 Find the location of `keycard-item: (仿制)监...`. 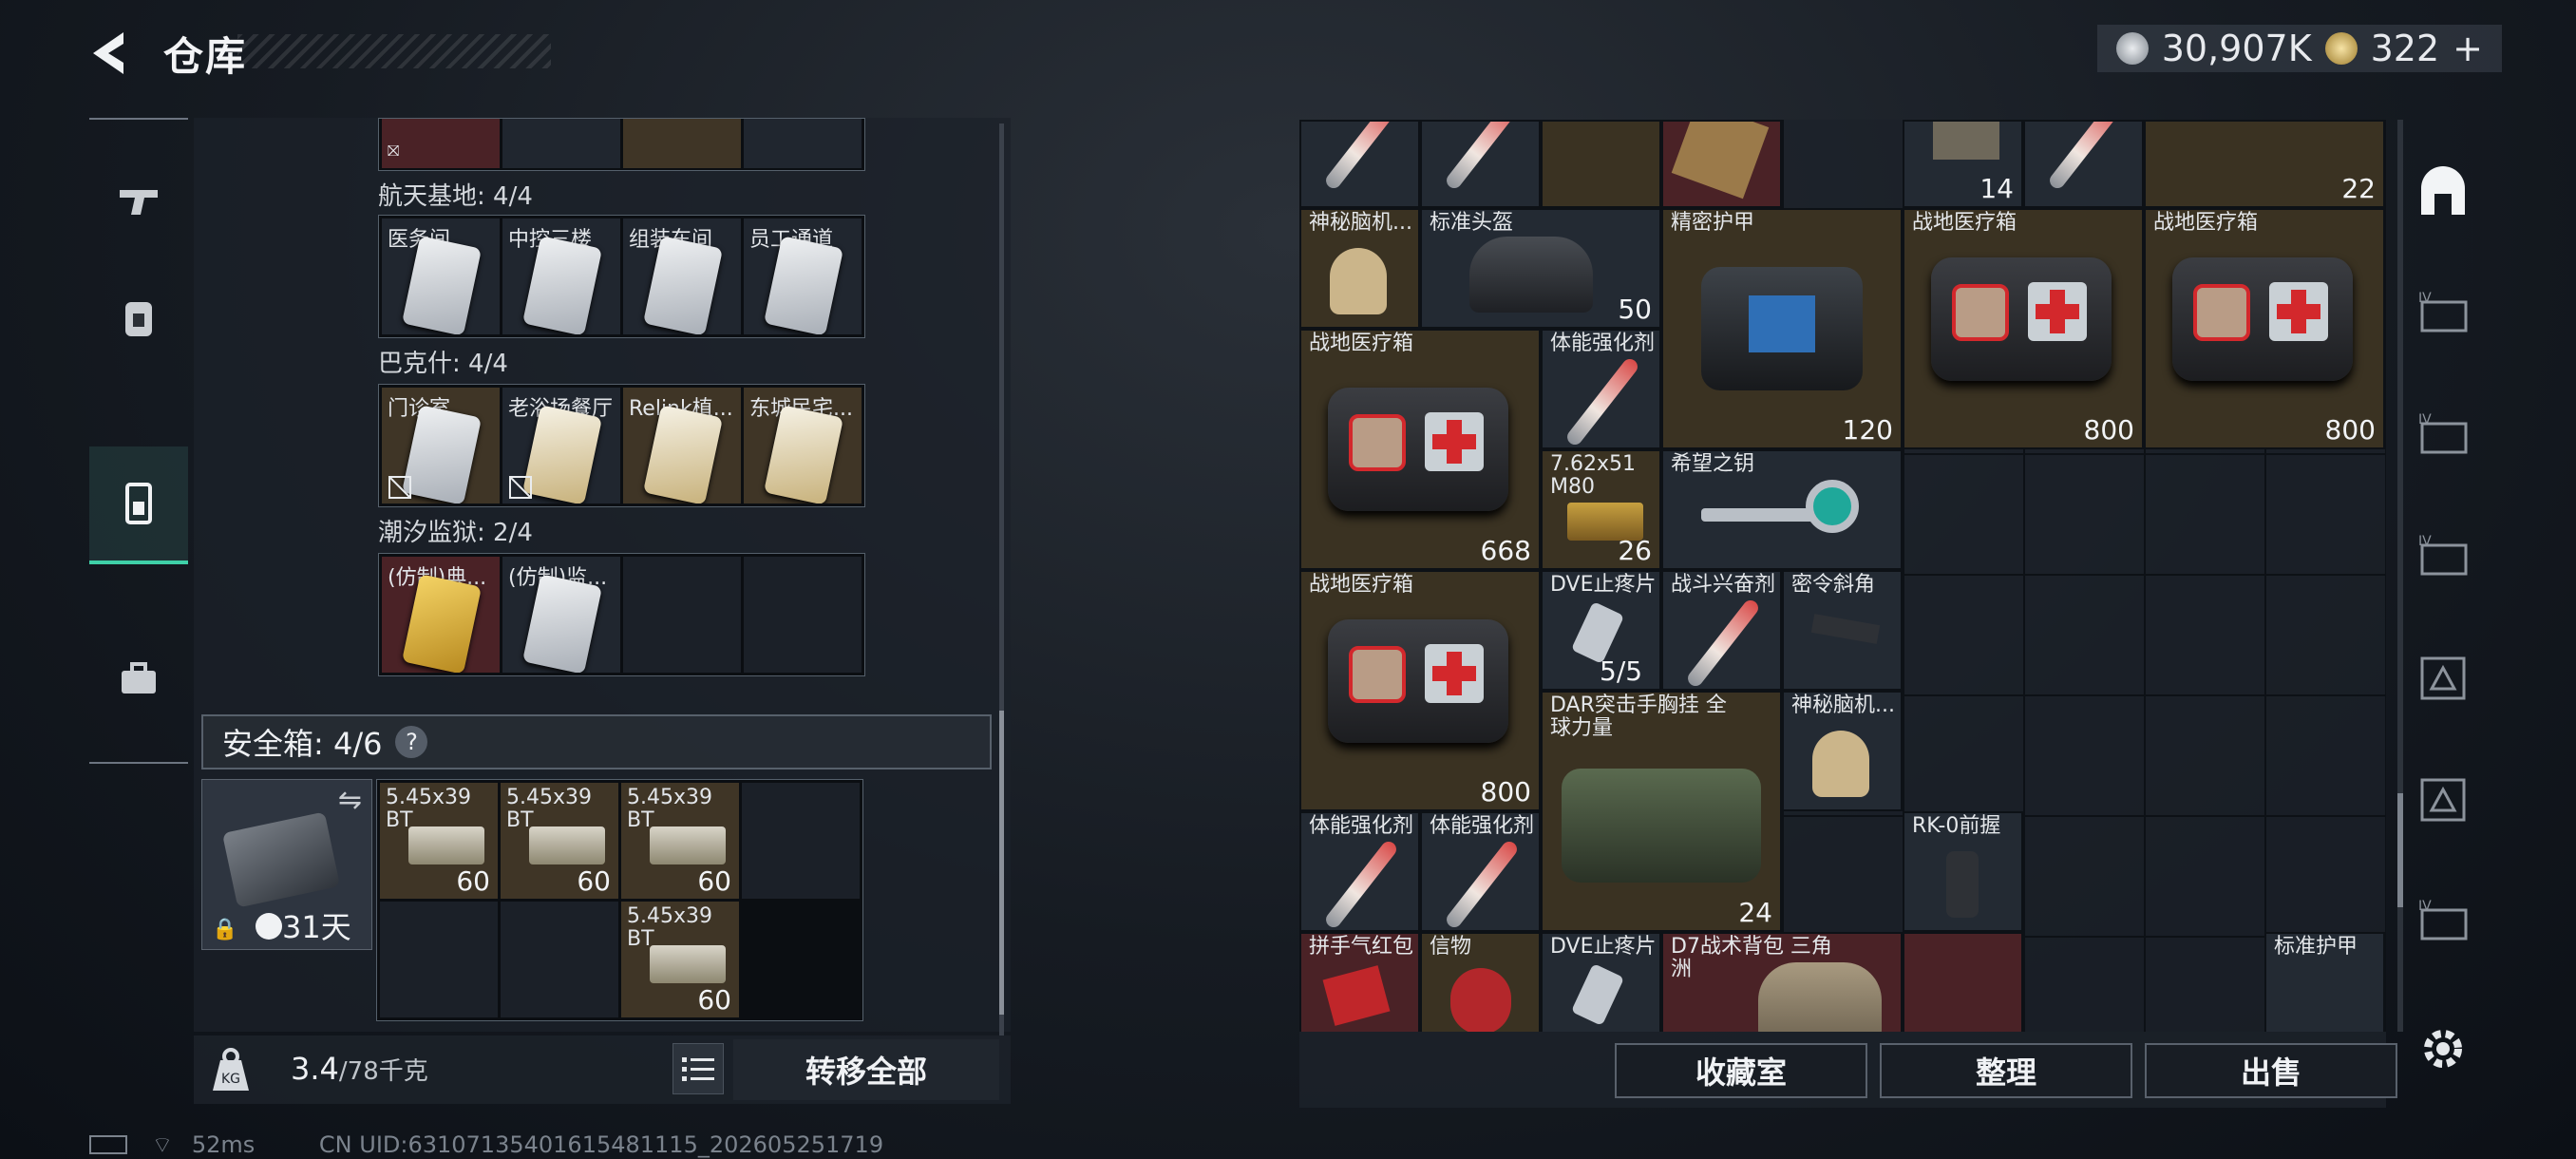

keycard-item: (仿制)监... is located at coordinates (561, 615).